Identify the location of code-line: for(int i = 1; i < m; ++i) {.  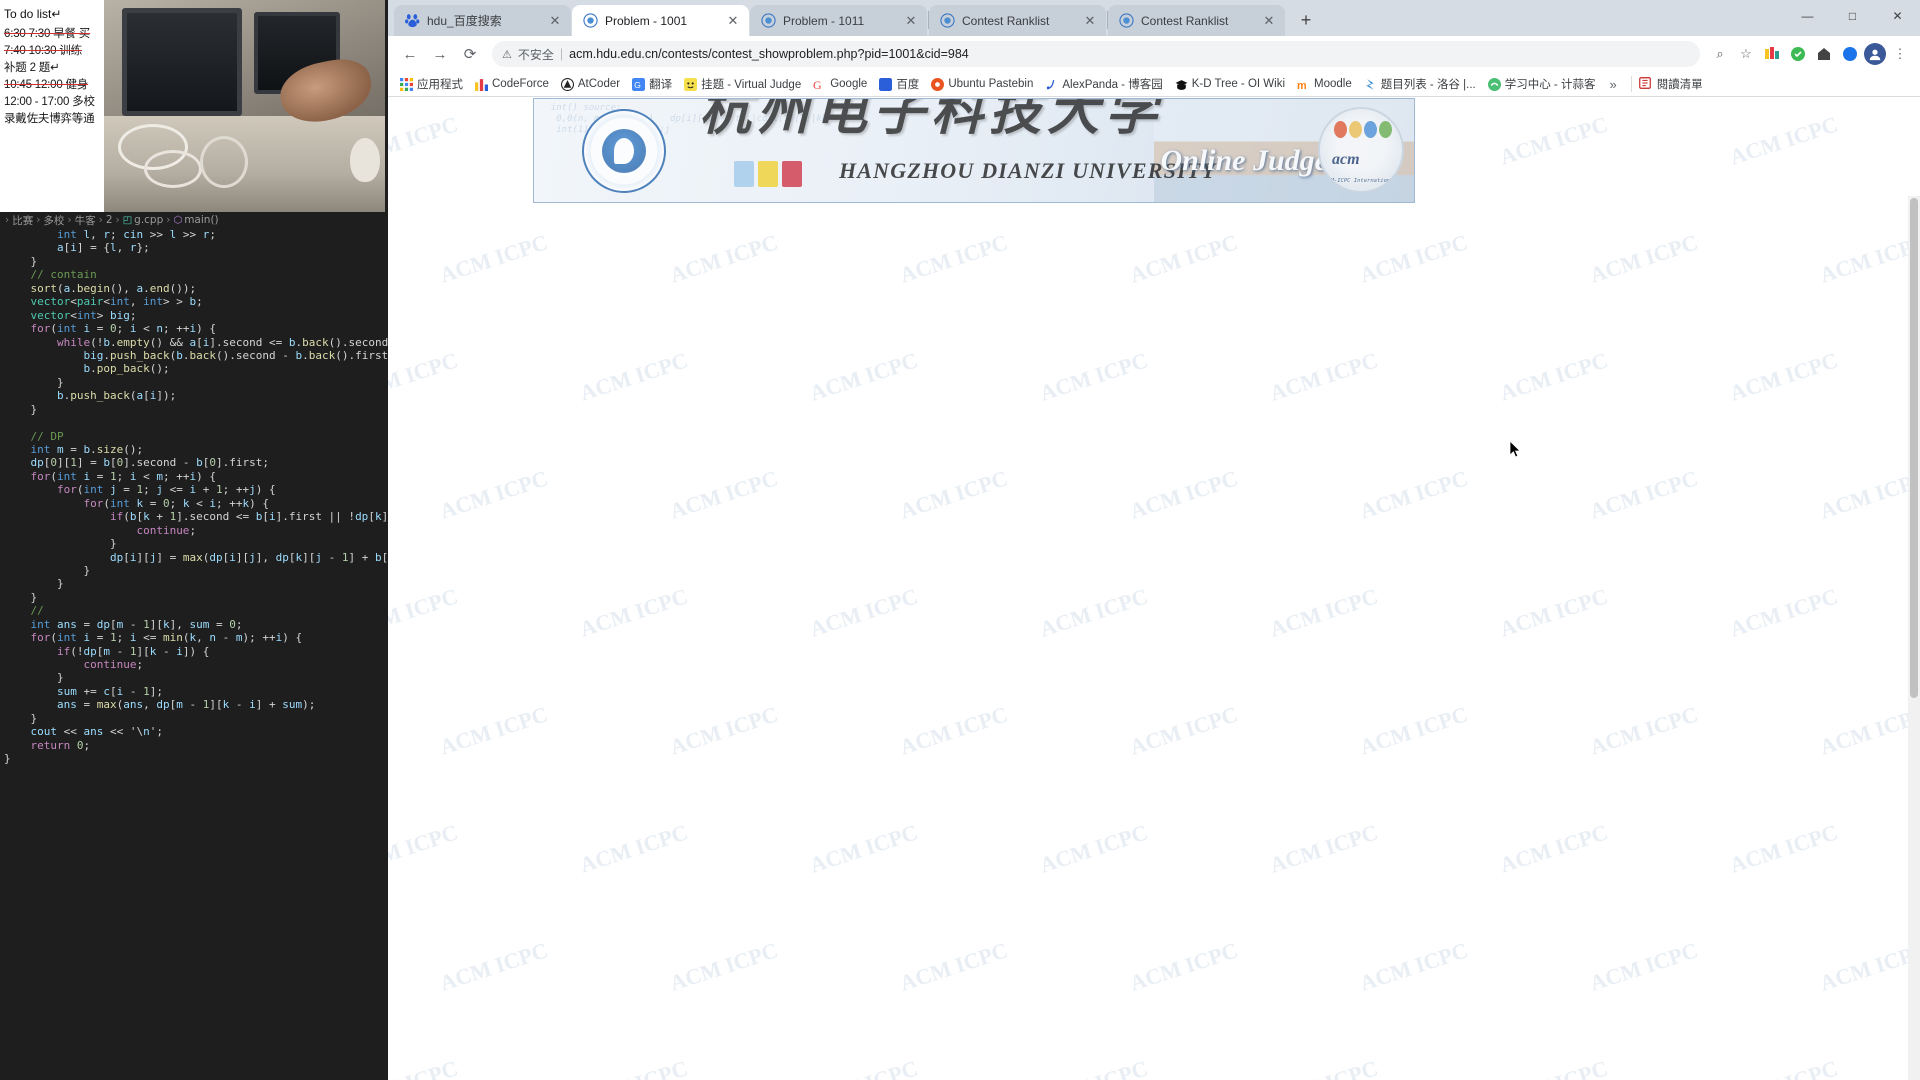
(194, 476).